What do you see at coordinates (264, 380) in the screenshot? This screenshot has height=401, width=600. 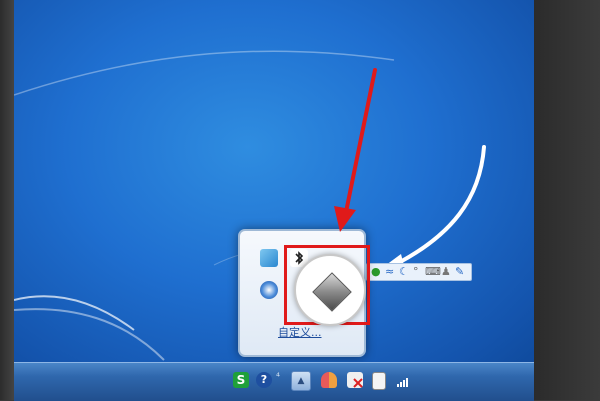 I see `help-icon: ?` at bounding box center [264, 380].